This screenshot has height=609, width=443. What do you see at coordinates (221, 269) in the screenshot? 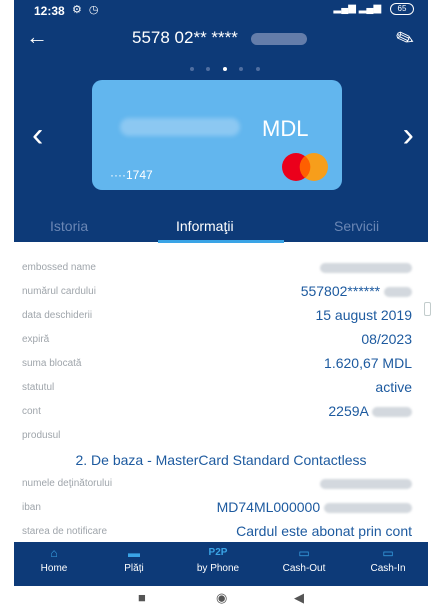
I see `info-row-embossed: embossed name` at bounding box center [221, 269].